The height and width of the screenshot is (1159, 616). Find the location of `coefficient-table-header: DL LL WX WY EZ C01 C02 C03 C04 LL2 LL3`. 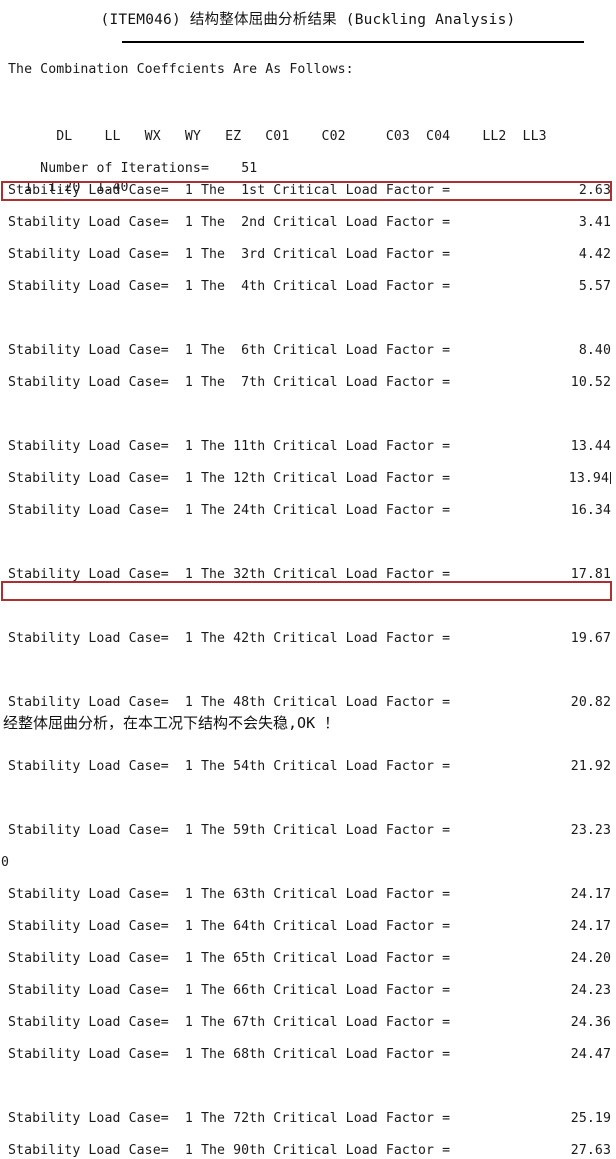

coefficient-table-header: DL LL WX WY EZ C01 C02 C03 C04 LL2 LL3 is located at coordinates (277, 136).